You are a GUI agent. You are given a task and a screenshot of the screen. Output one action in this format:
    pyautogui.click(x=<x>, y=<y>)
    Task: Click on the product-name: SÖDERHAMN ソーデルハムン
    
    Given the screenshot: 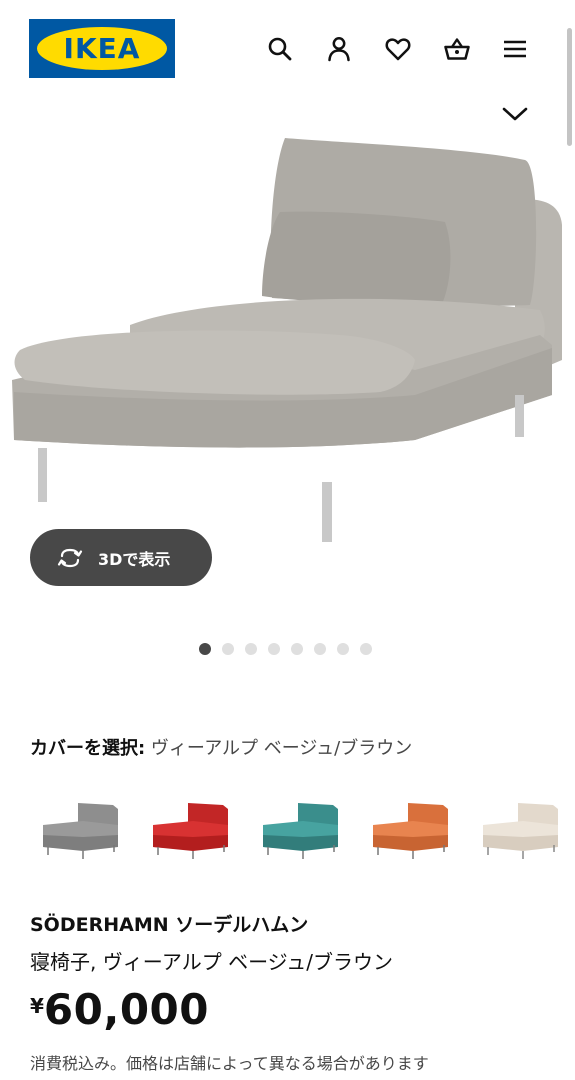 What is the action you would take?
    pyautogui.click(x=169, y=925)
    